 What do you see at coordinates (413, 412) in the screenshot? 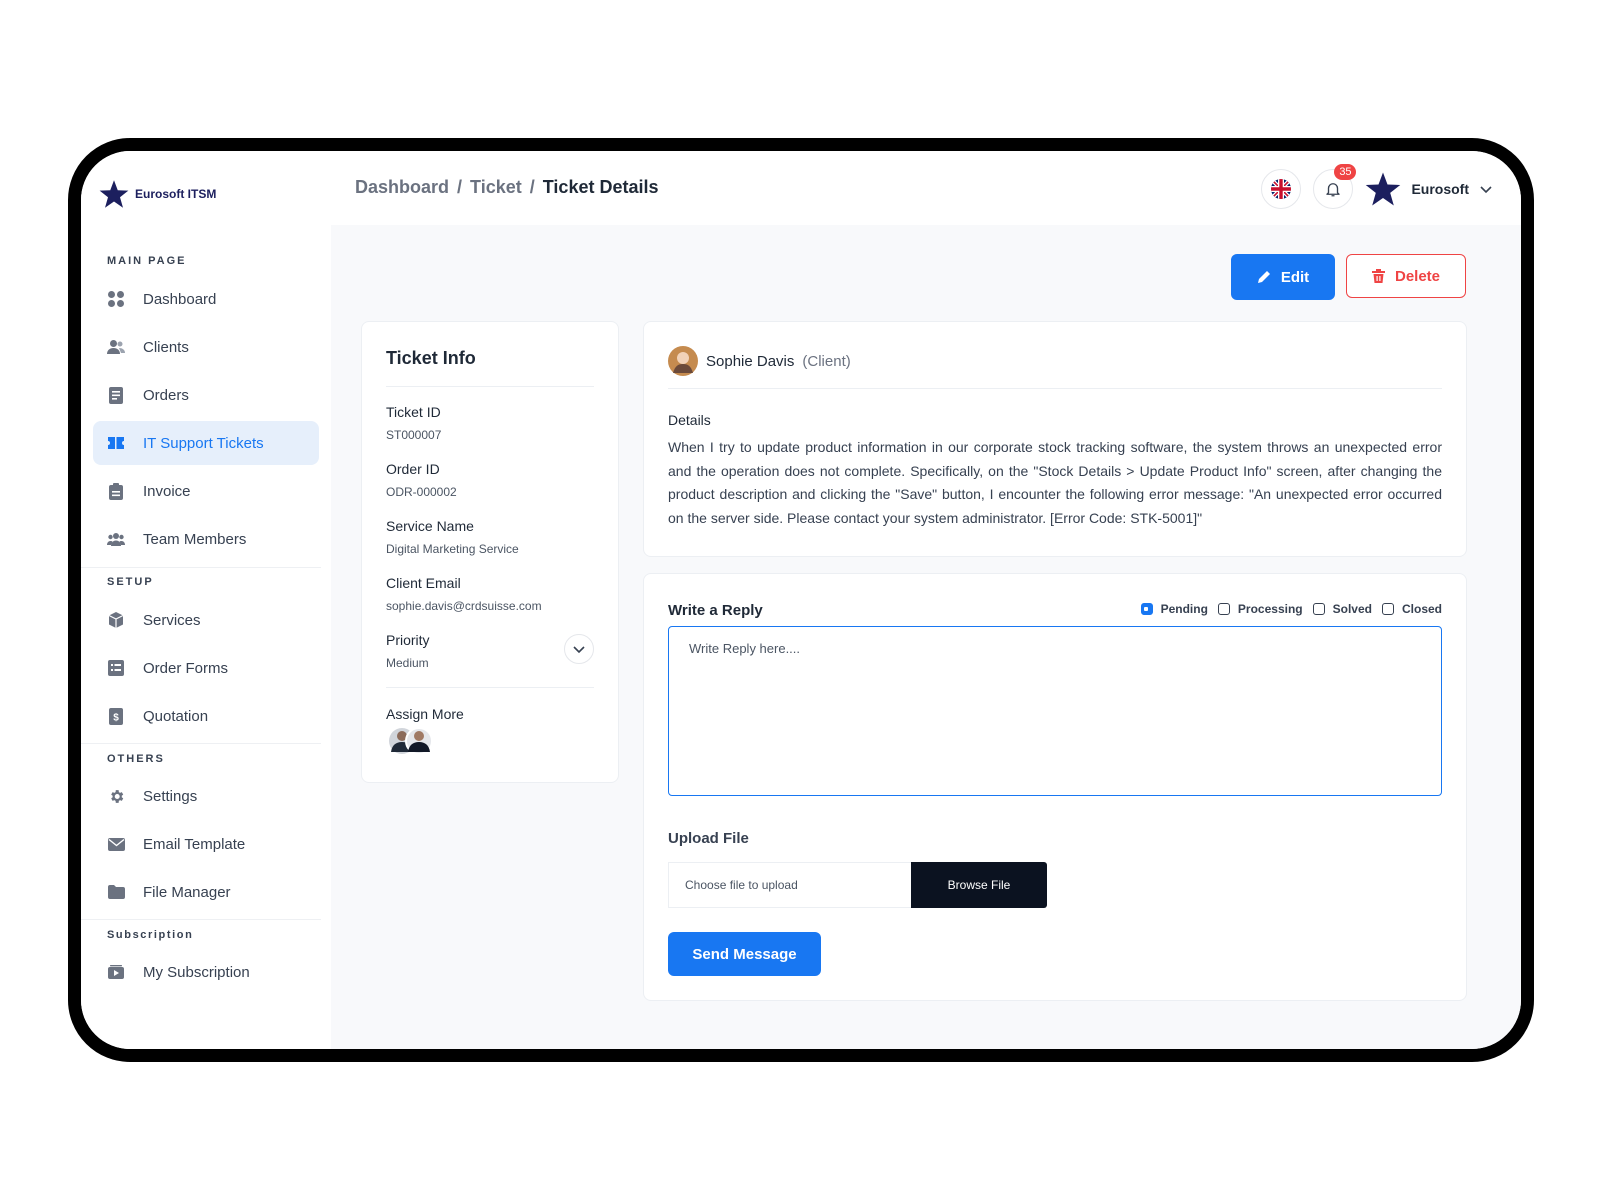
I see `ticket-id-label: Ticket ID` at bounding box center [413, 412].